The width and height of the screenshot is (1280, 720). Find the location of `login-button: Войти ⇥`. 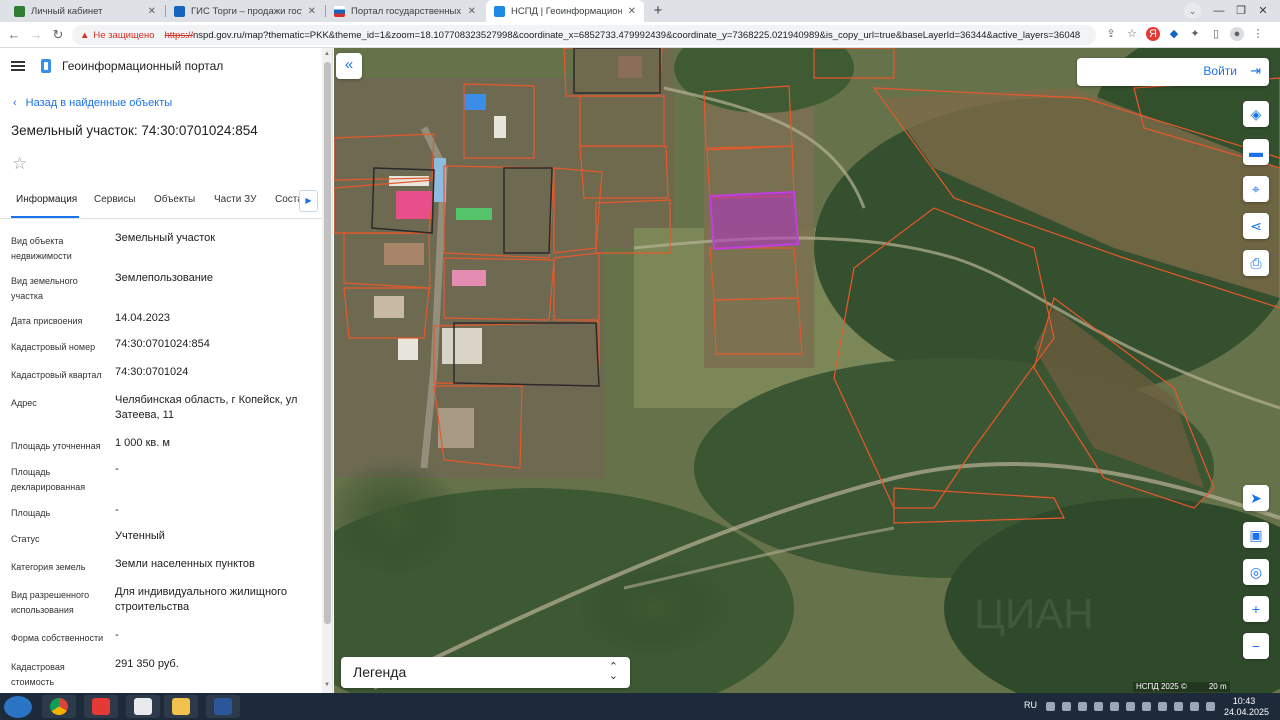

login-button: Войти ⇥ is located at coordinates (1173, 72).